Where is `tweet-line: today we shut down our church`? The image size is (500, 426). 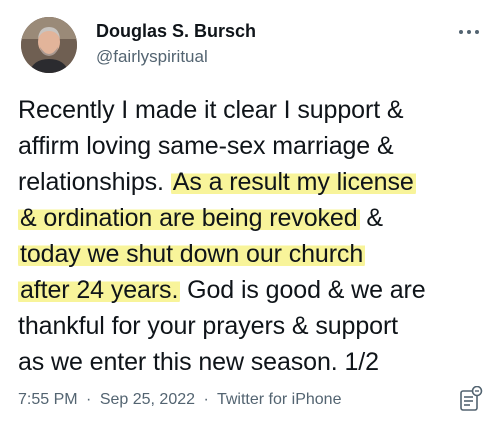 tweet-line: today we shut down our church is located at coordinates (253, 254).